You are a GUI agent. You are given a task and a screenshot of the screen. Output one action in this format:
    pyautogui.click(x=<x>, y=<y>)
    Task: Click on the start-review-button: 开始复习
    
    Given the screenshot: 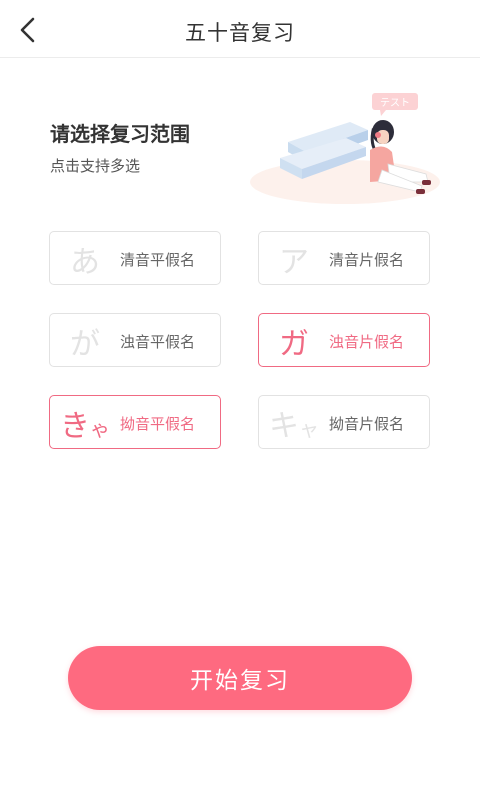 What is the action you would take?
    pyautogui.click(x=240, y=678)
    